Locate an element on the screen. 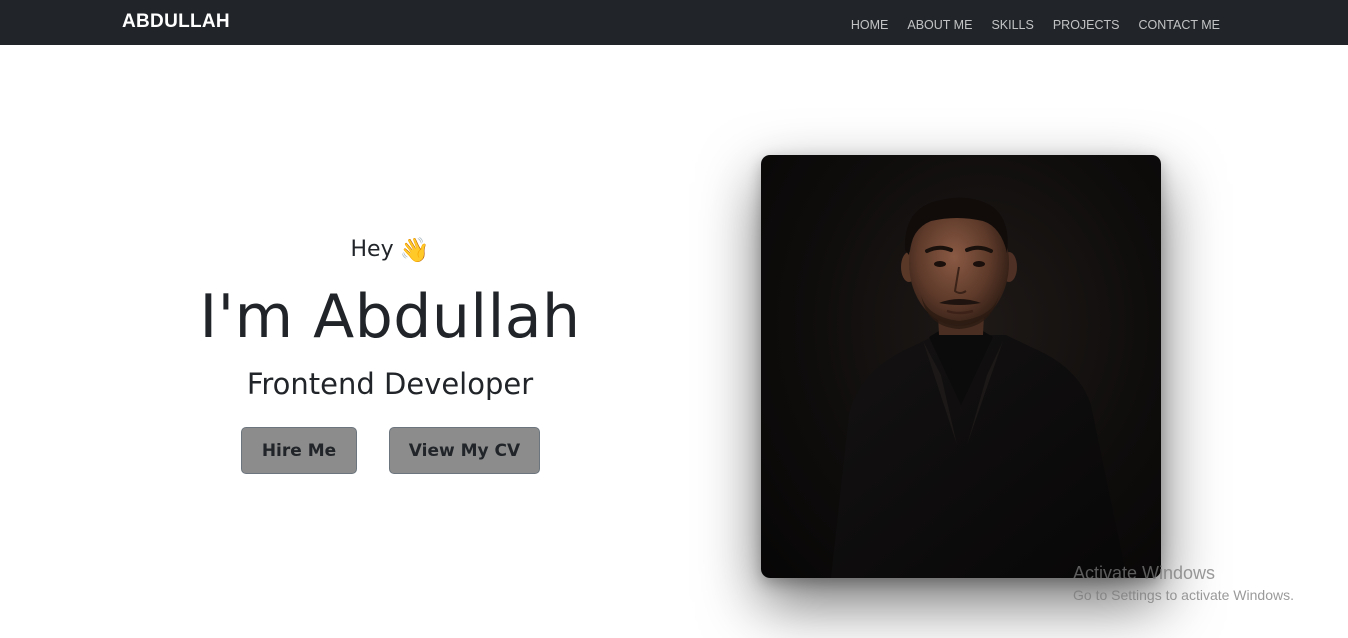 Image resolution: width=1348 pixels, height=638 pixels. watermark-title: Activate Windows is located at coordinates (1144, 573).